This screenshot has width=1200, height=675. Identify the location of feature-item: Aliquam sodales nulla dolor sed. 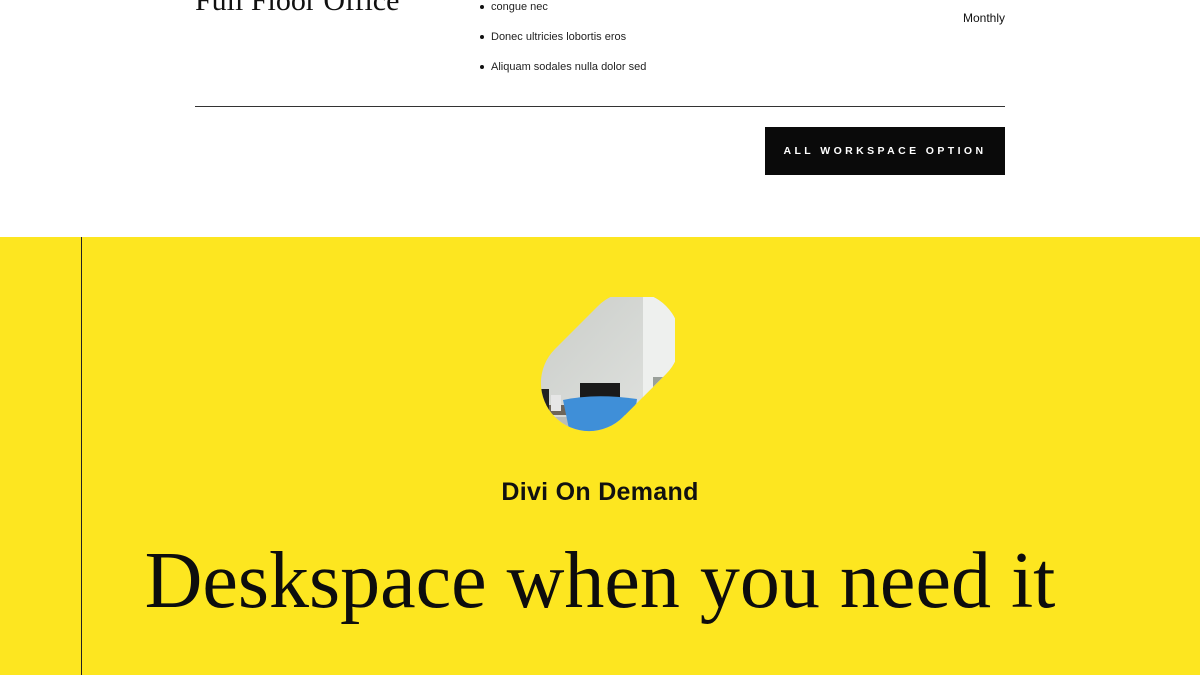
(562, 75).